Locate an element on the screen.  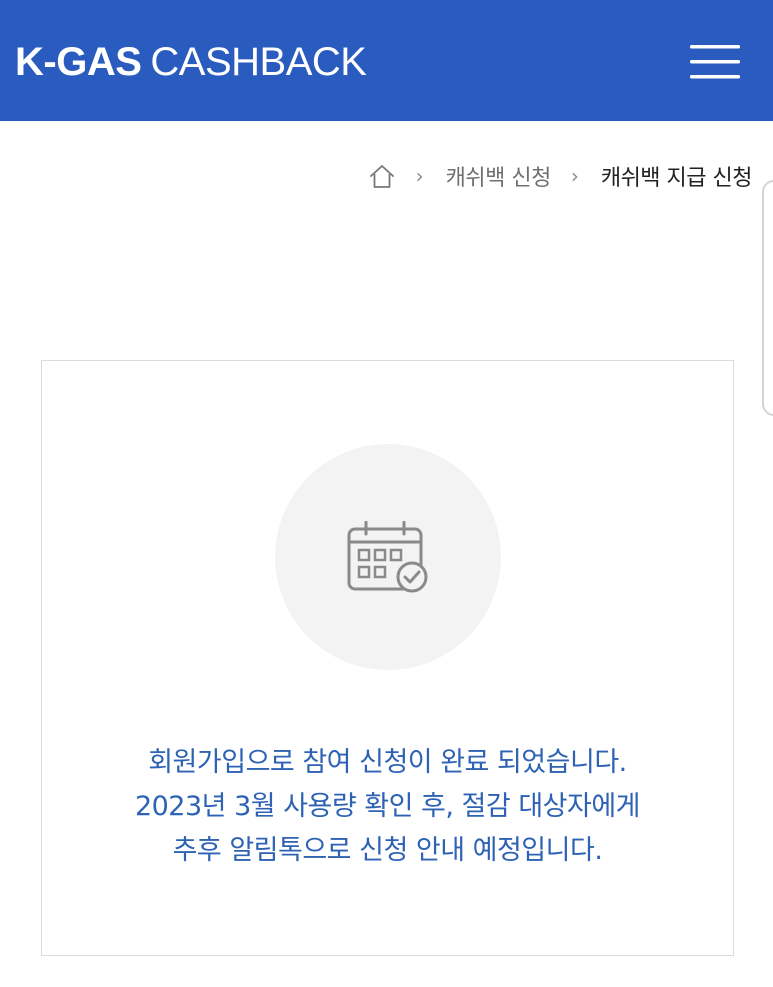
breadcrumb: › 캐쉬백 신청 › 캐쉬백 지급 신청 is located at coordinates (560, 176).